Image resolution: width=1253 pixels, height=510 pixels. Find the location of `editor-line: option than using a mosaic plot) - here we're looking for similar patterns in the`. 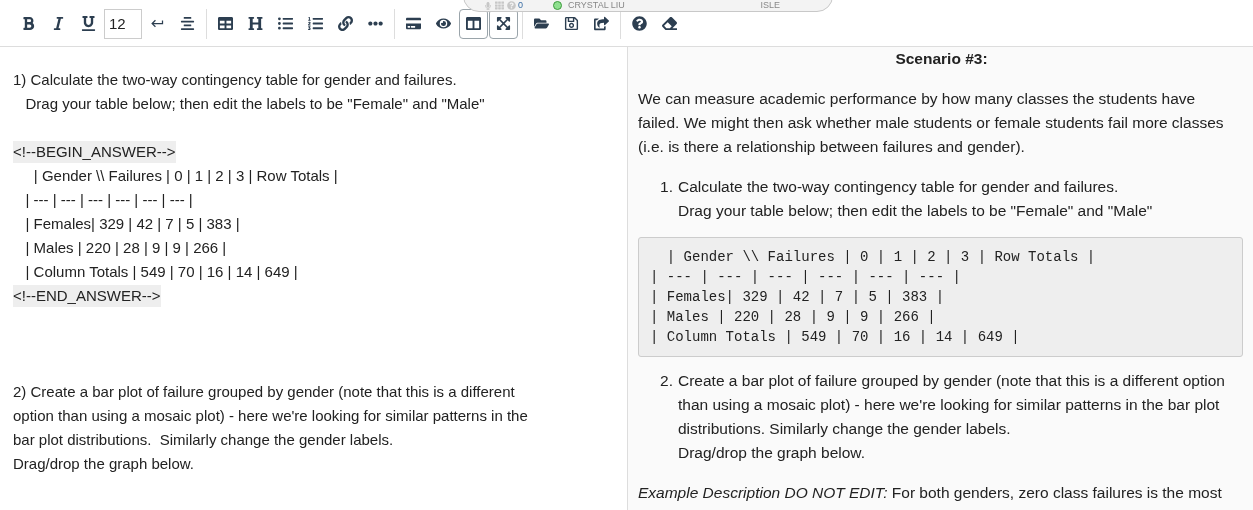

editor-line: option than using a mosaic plot) - here we're looking for similar patterns in the is located at coordinates (270, 415).